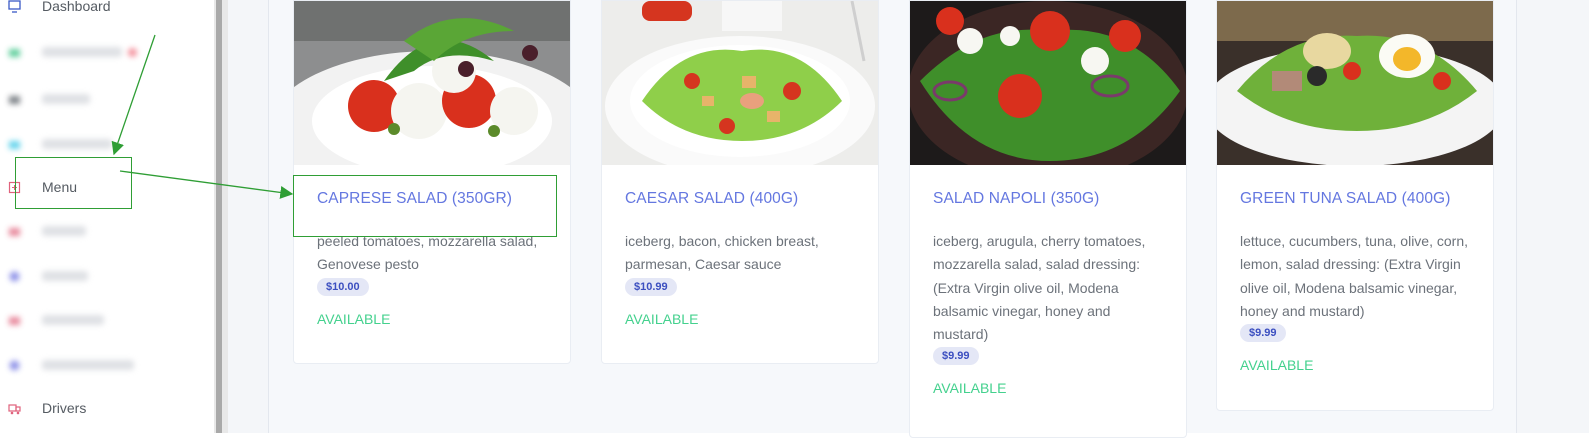 The width and height of the screenshot is (1589, 438). I want to click on sidebar-item-label: Drivers, so click(64, 408).